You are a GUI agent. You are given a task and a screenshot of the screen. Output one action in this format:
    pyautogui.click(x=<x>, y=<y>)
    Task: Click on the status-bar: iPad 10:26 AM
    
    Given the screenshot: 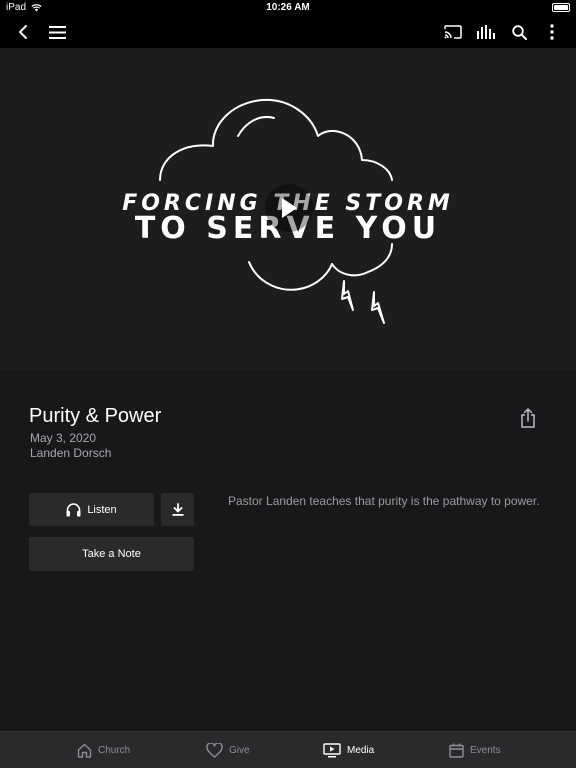 What is the action you would take?
    pyautogui.click(x=288, y=8)
    